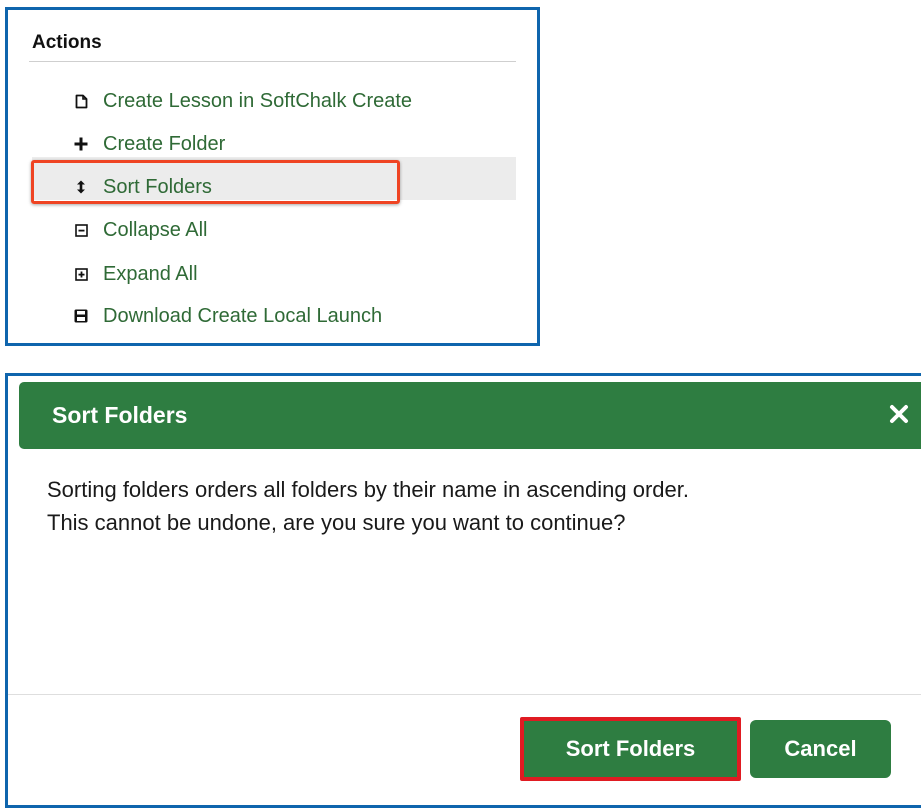  What do you see at coordinates (258, 100) in the screenshot?
I see `create-lesson-label: Create Lesson in SoftChalk Create` at bounding box center [258, 100].